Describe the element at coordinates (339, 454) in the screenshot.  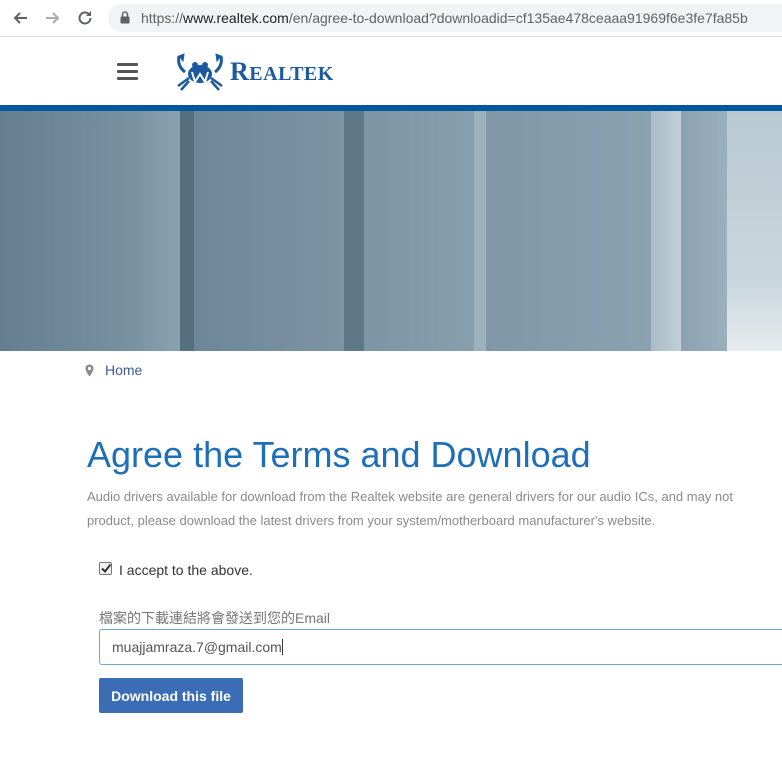
I see `page-title: Agree the Terms and Download` at that location.